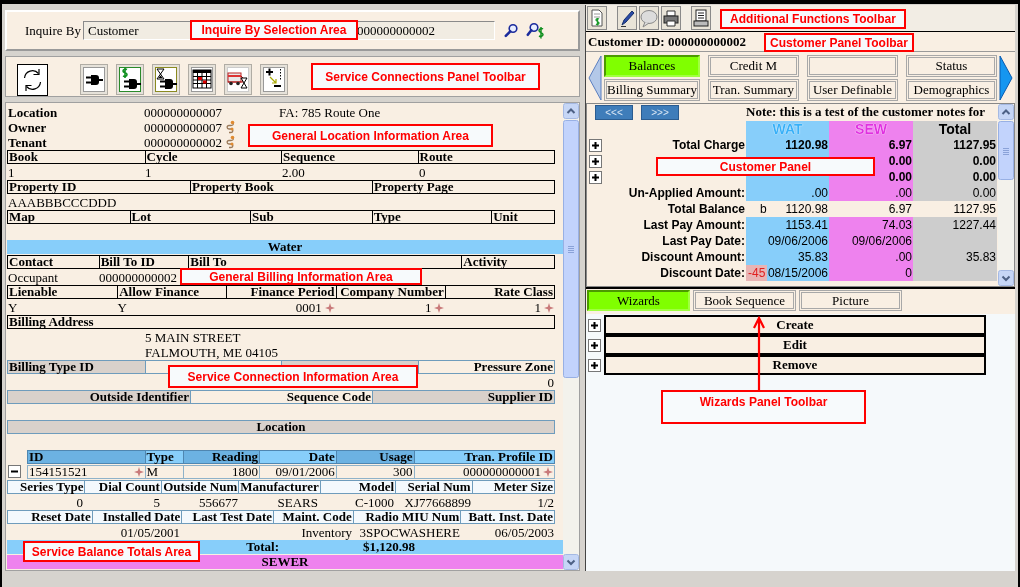  Describe the element at coordinates (686, 193) in the screenshot. I see `row-label: Un-Applied Amount:` at that location.